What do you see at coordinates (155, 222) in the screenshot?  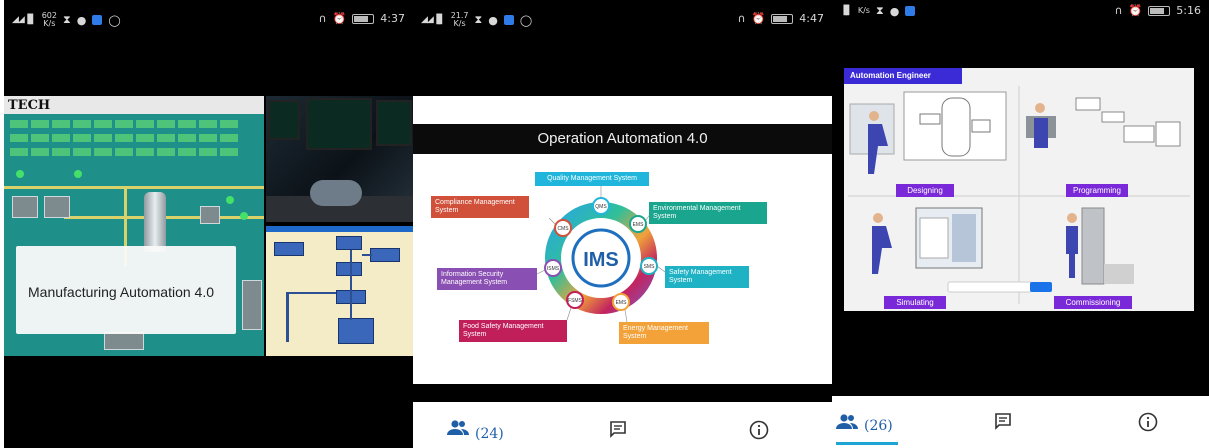 I see `tank` at bounding box center [155, 222].